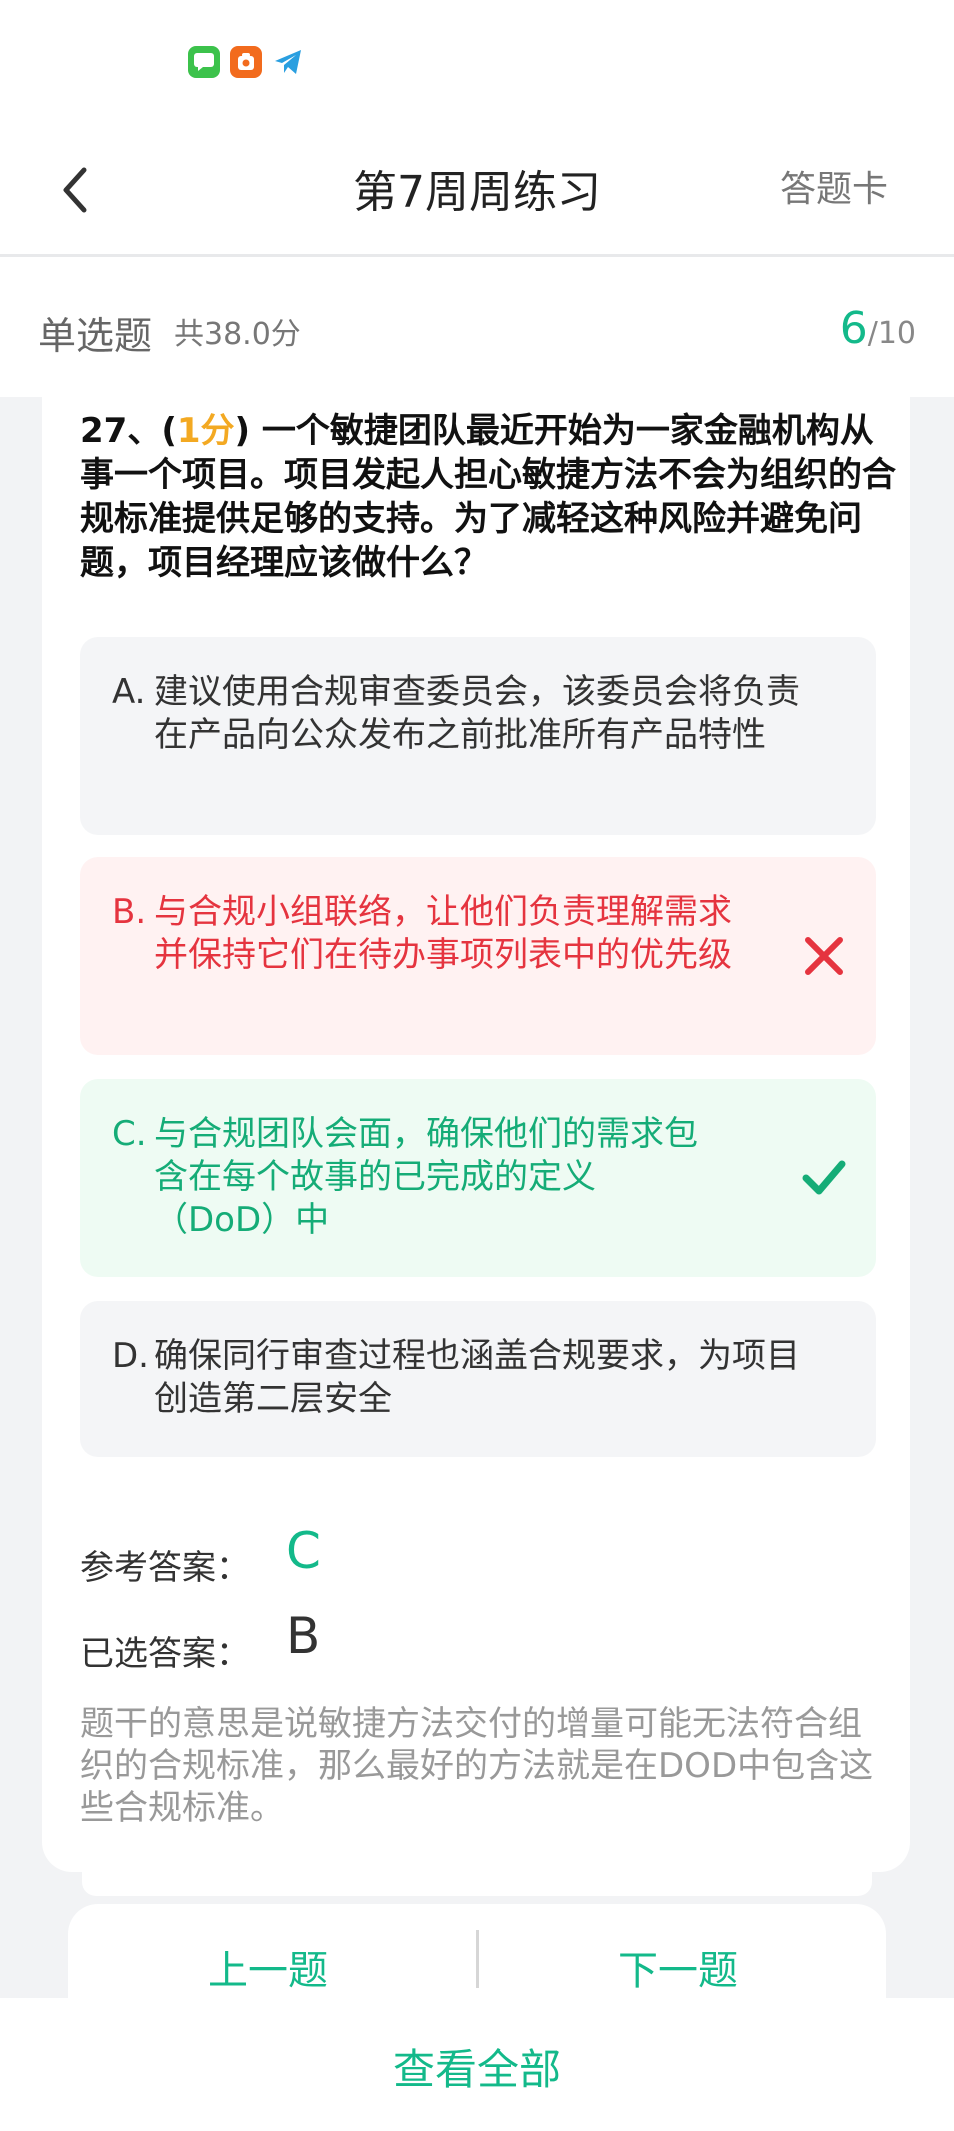  I want to click on answer-sheet-button: 答题卡, so click(834, 186).